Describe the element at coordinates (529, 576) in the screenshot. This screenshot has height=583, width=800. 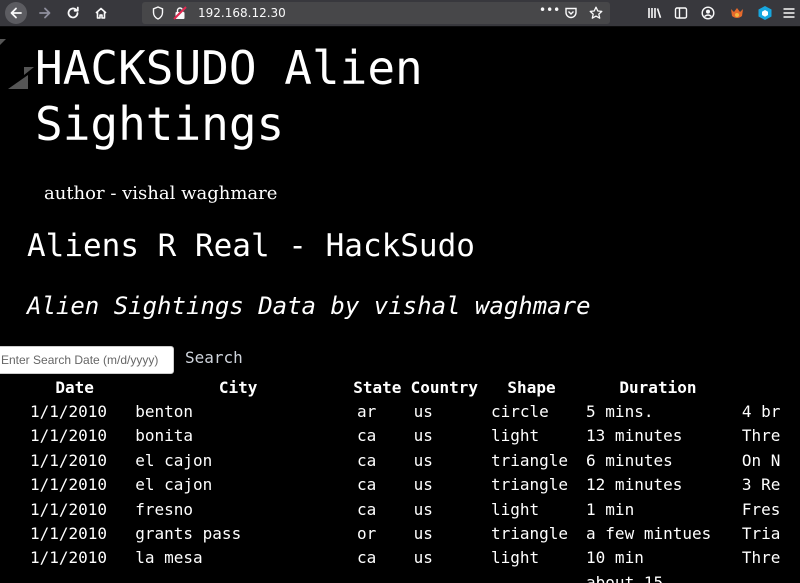
I see `cell-shape` at that location.